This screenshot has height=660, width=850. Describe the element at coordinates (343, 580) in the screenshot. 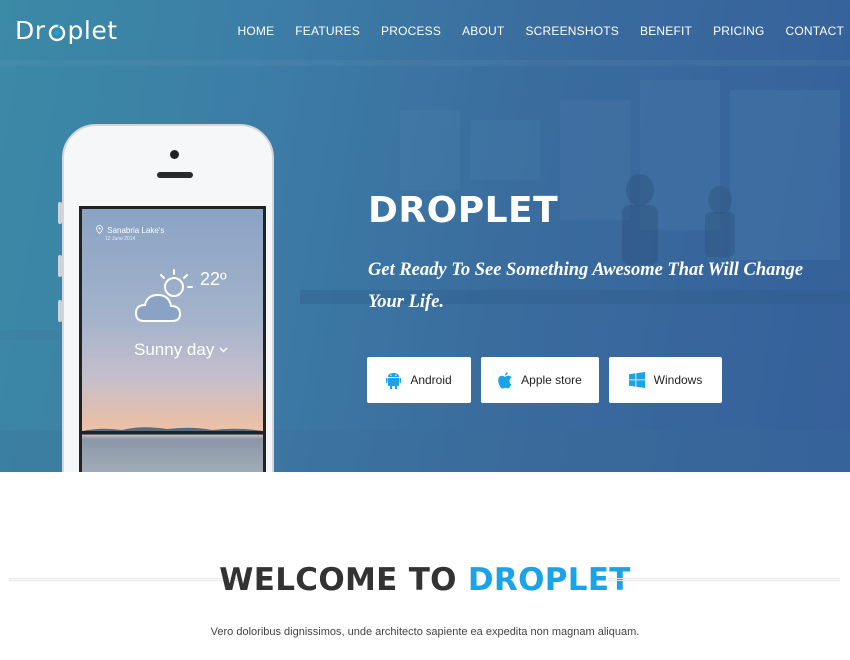

I see `welcome-title-main: WELCOME TO` at that location.